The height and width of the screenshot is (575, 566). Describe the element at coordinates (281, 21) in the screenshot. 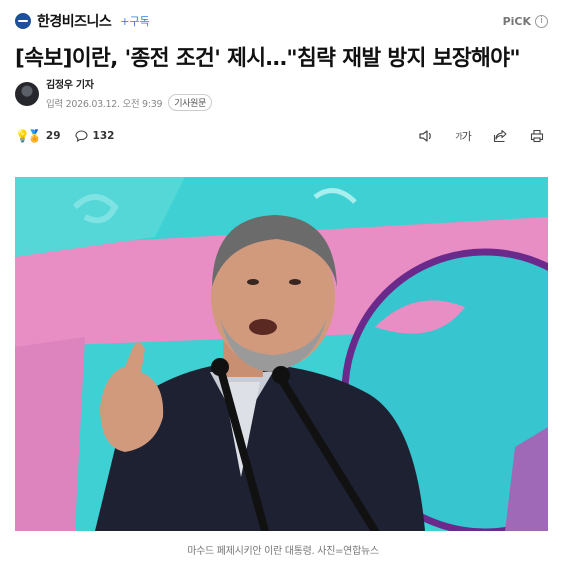

I see `press-header: 한경비즈니스 +구독 PiCK i` at that location.